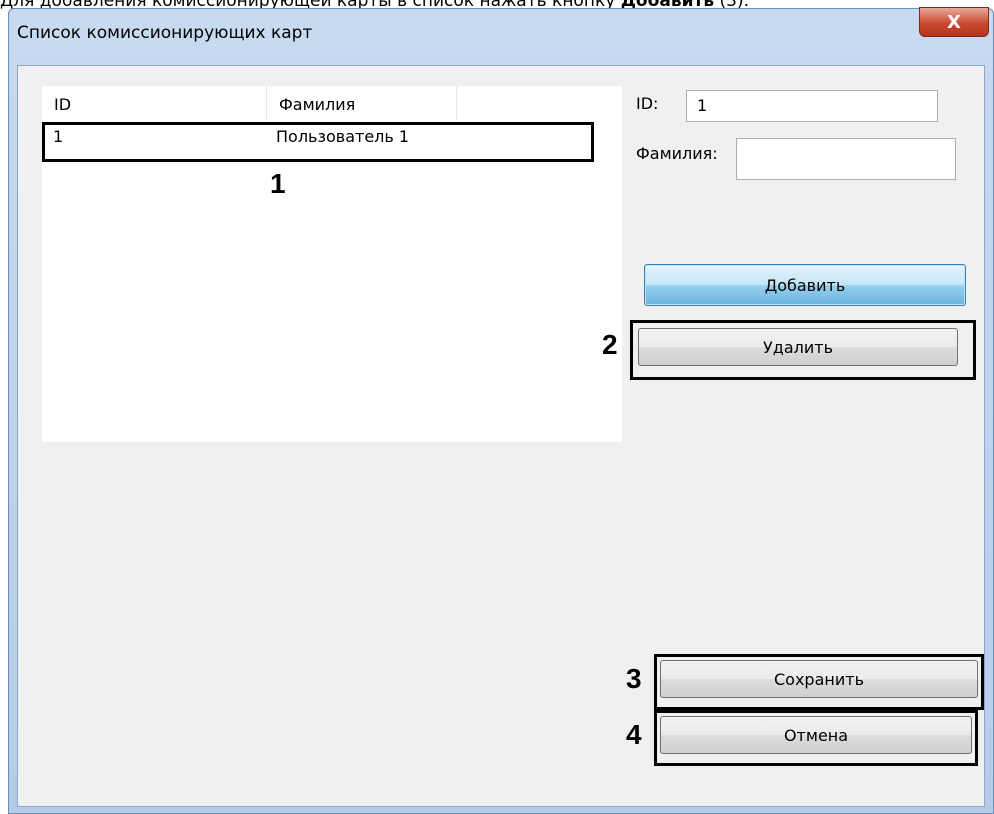 The height and width of the screenshot is (814, 994). What do you see at coordinates (677, 153) in the screenshot?
I see `surname-label: Фамилия:` at bounding box center [677, 153].